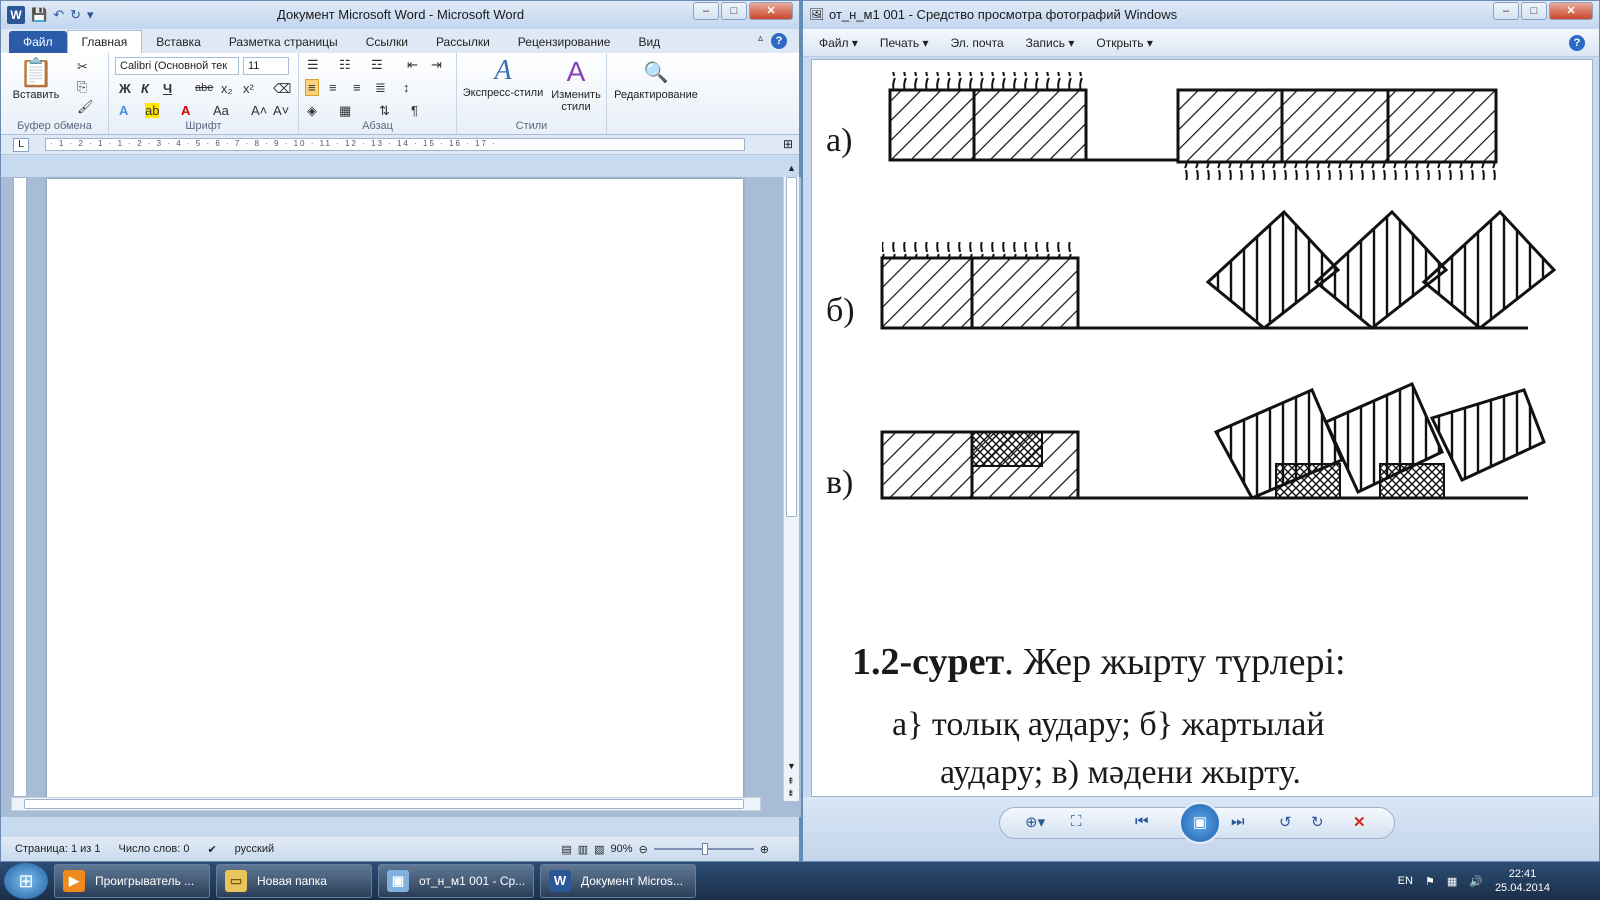  What do you see at coordinates (436, 65) in the screenshot?
I see `increase-indent-icon: ⇥` at bounding box center [436, 65].